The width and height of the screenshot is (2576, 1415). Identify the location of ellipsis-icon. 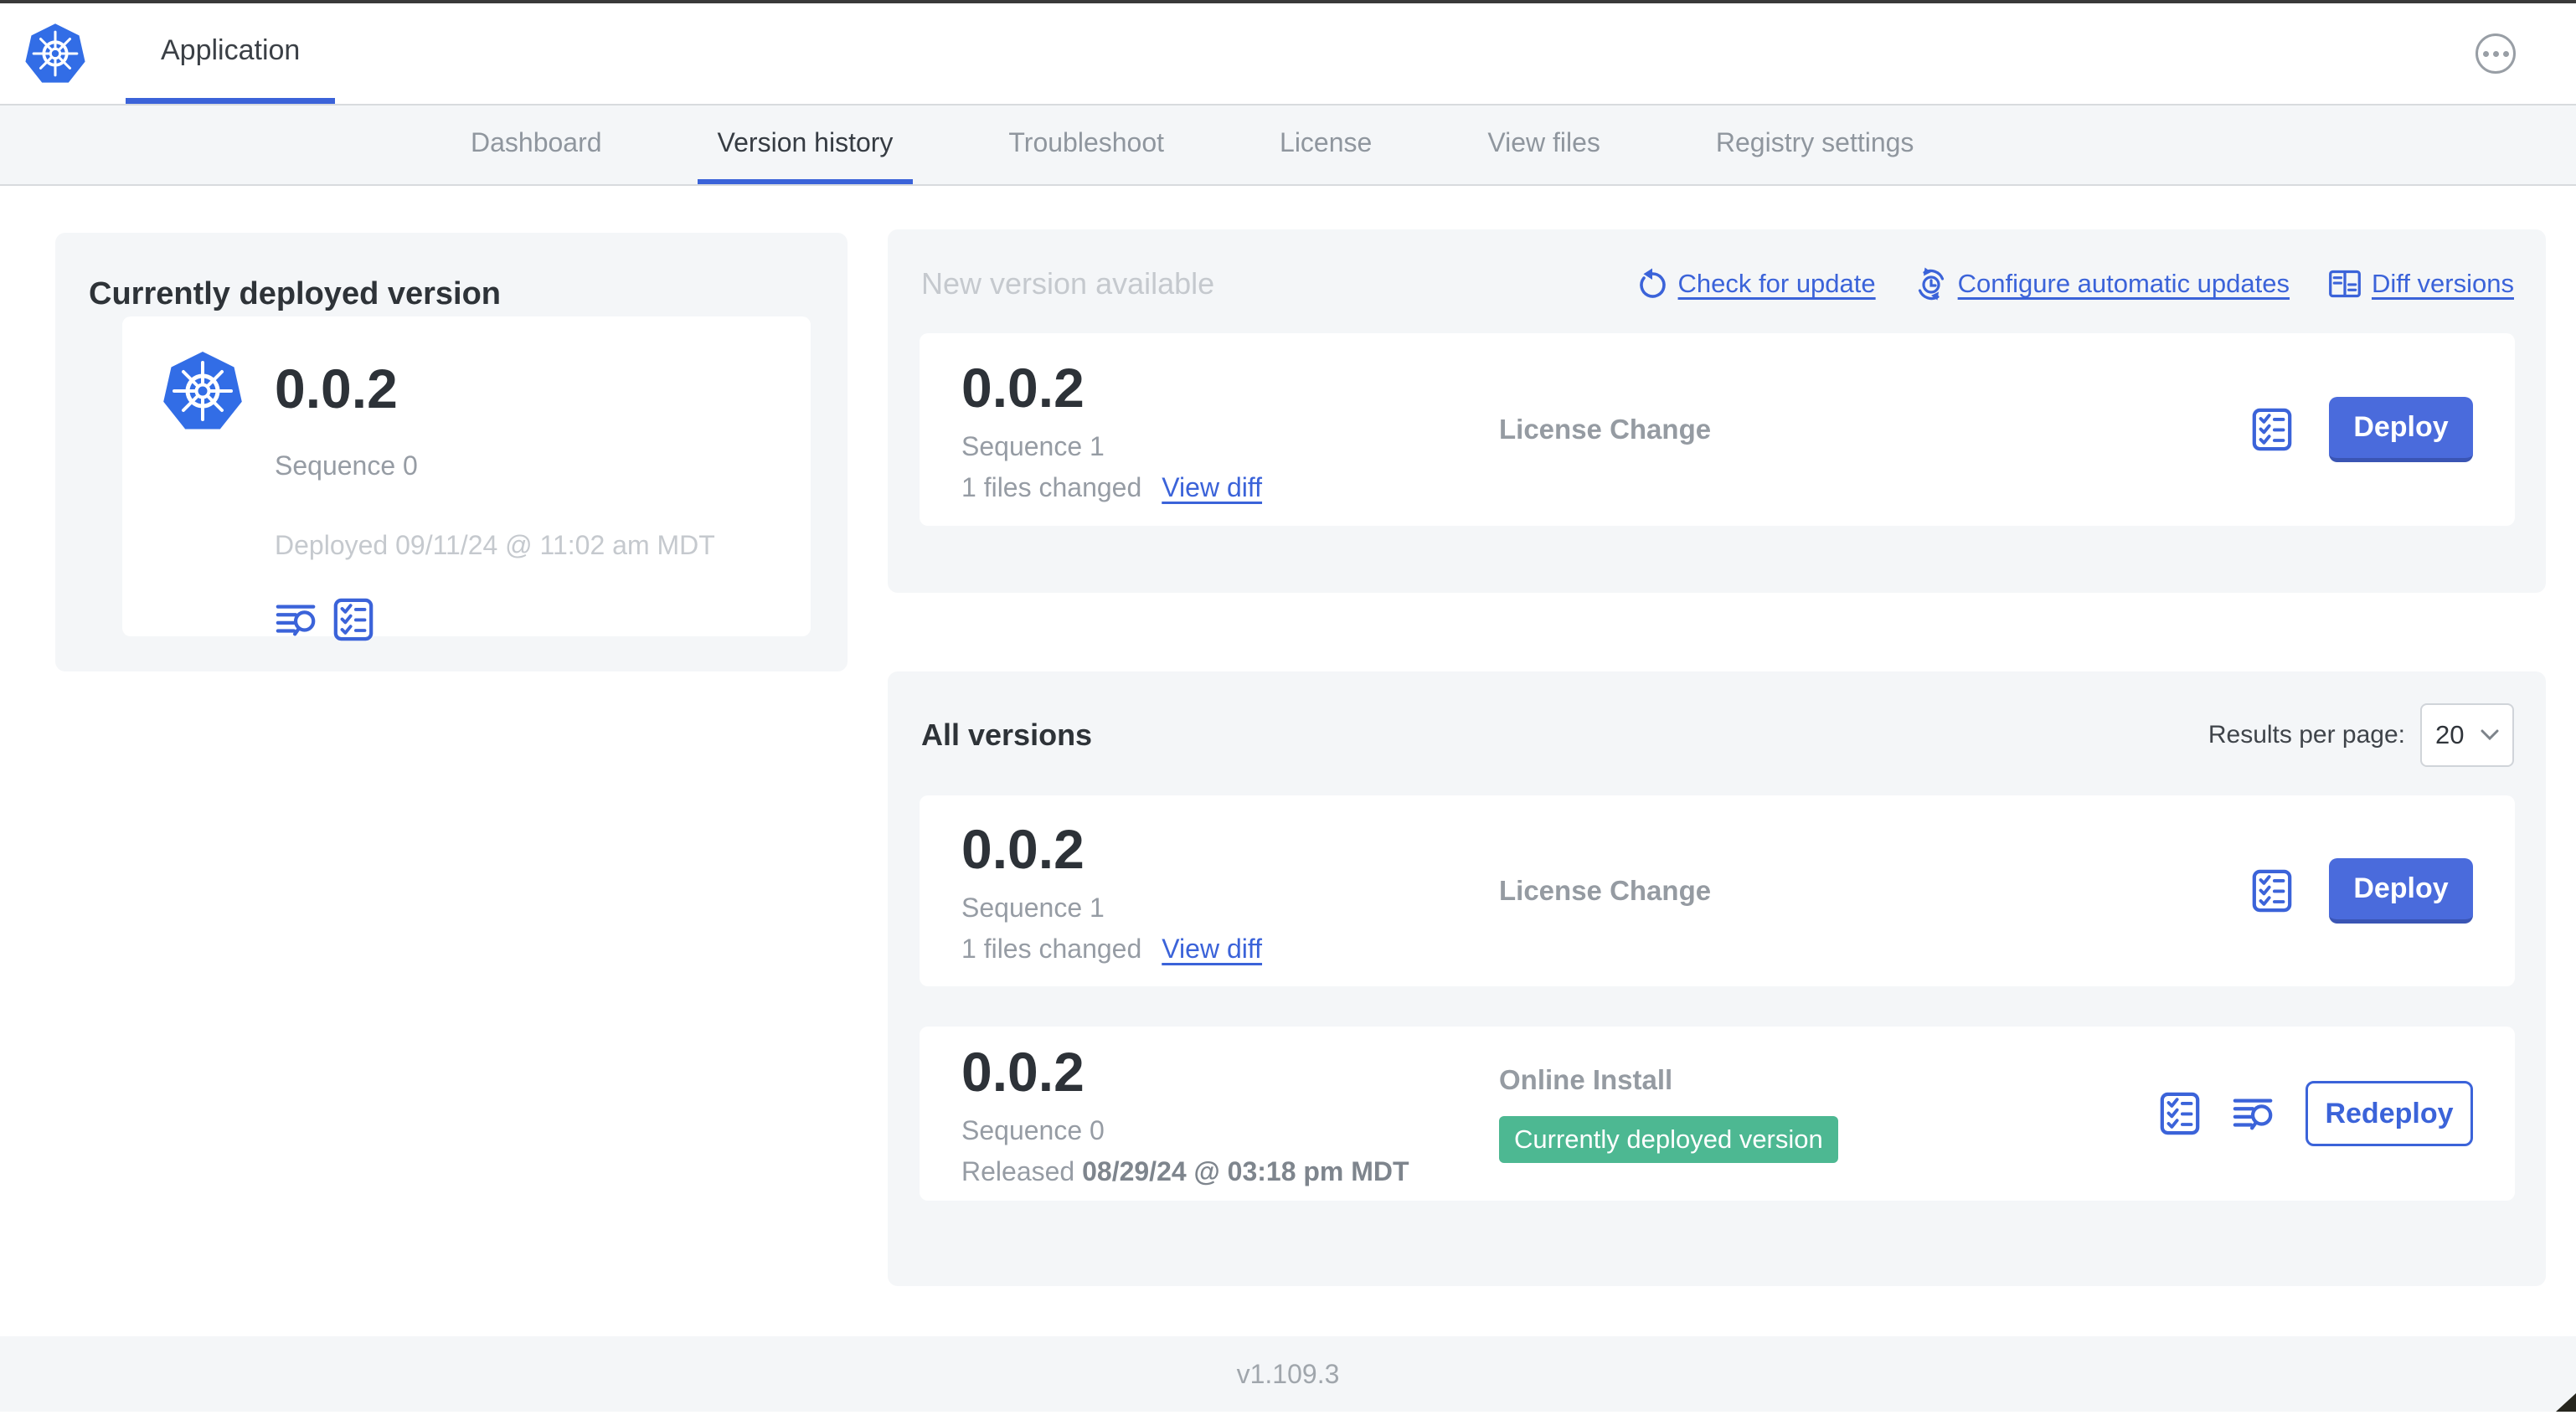
(2485, 53).